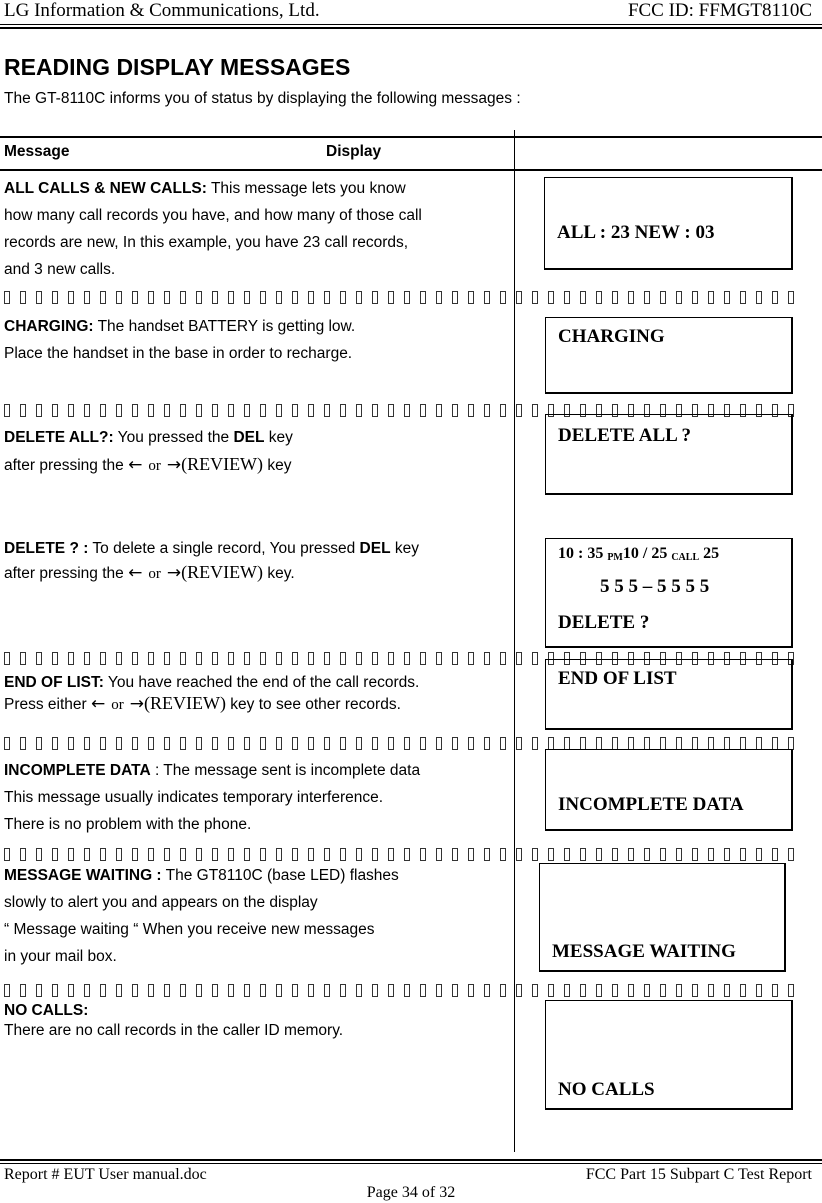  What do you see at coordinates (224, 548) in the screenshot?
I see `entry-text: To delete a single record, You pressed` at bounding box center [224, 548].